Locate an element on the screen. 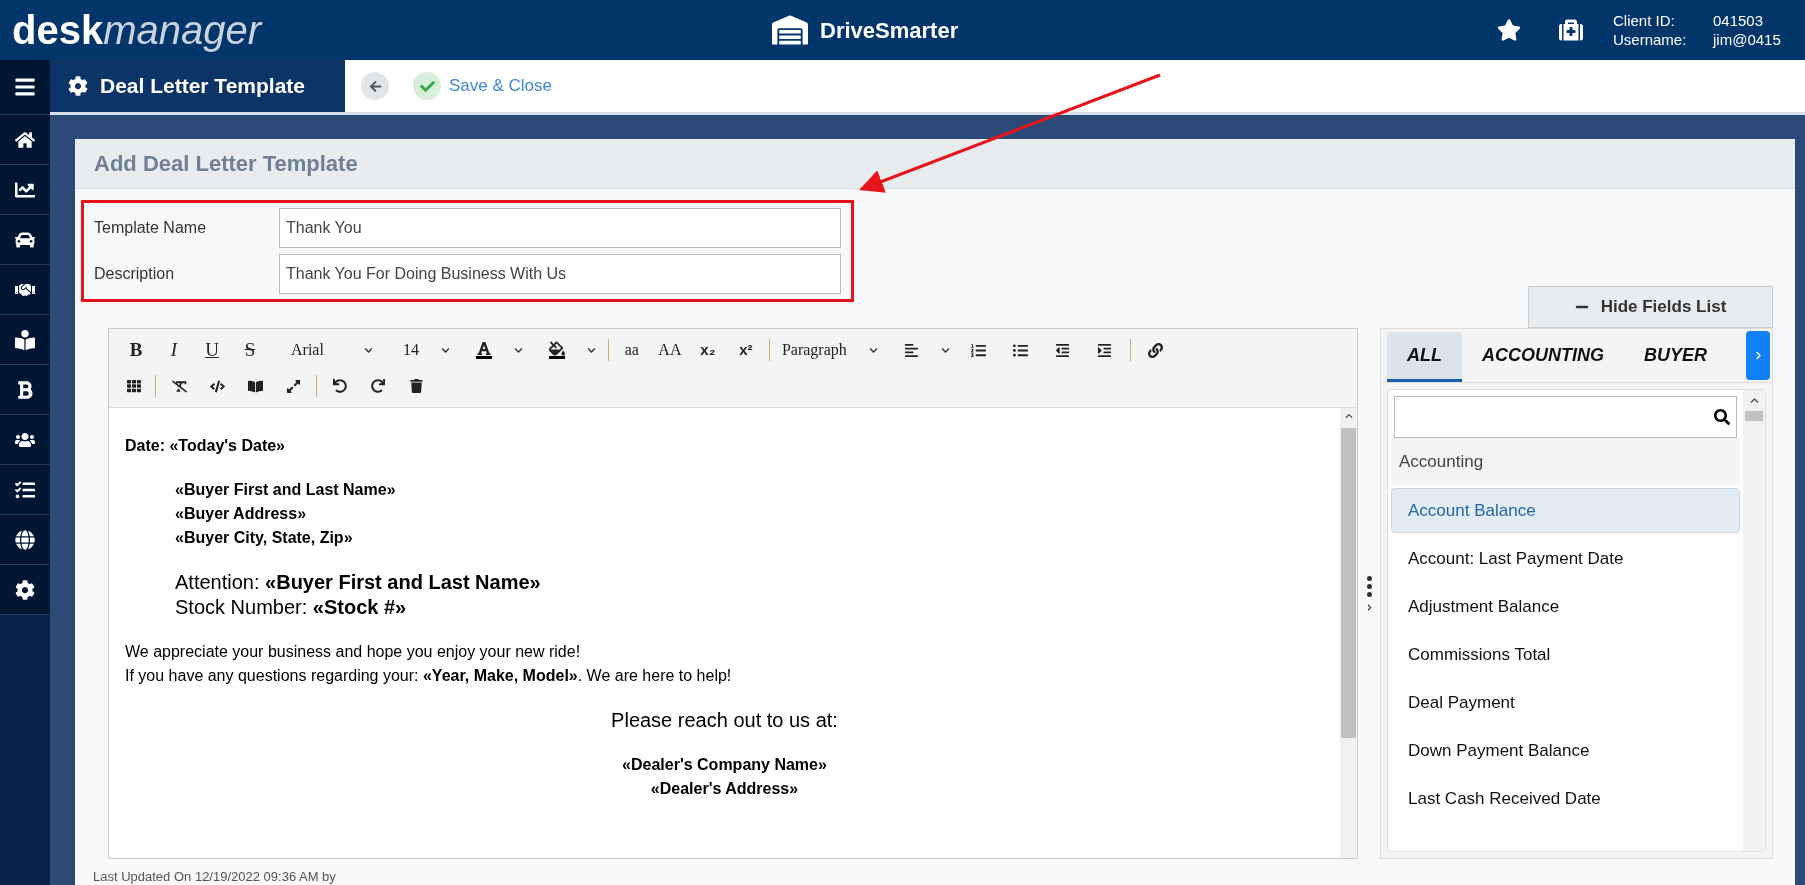 The image size is (1805, 885). category-tab: BUYER is located at coordinates (1675, 357).